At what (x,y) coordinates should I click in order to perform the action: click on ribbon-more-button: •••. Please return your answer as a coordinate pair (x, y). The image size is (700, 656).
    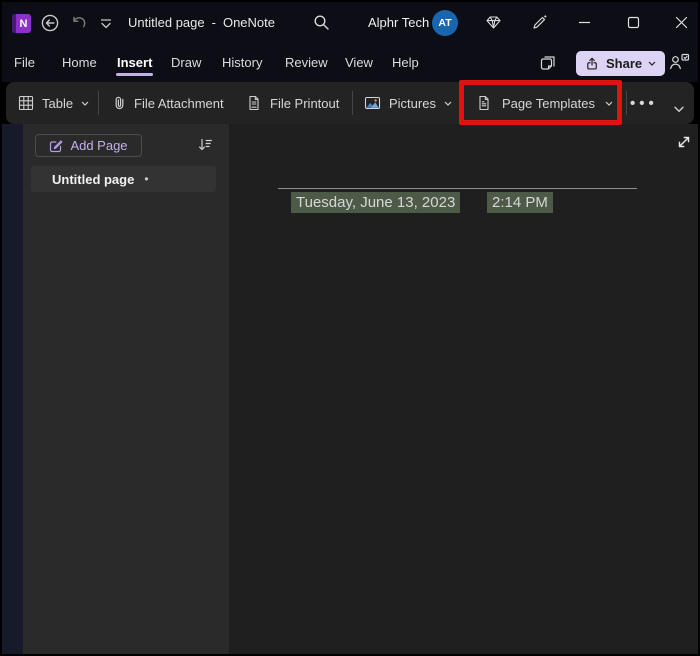
    Looking at the image, I should click on (644, 103).